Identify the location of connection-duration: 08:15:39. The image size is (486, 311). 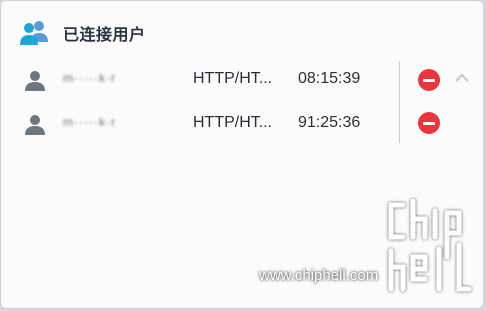
(329, 78).